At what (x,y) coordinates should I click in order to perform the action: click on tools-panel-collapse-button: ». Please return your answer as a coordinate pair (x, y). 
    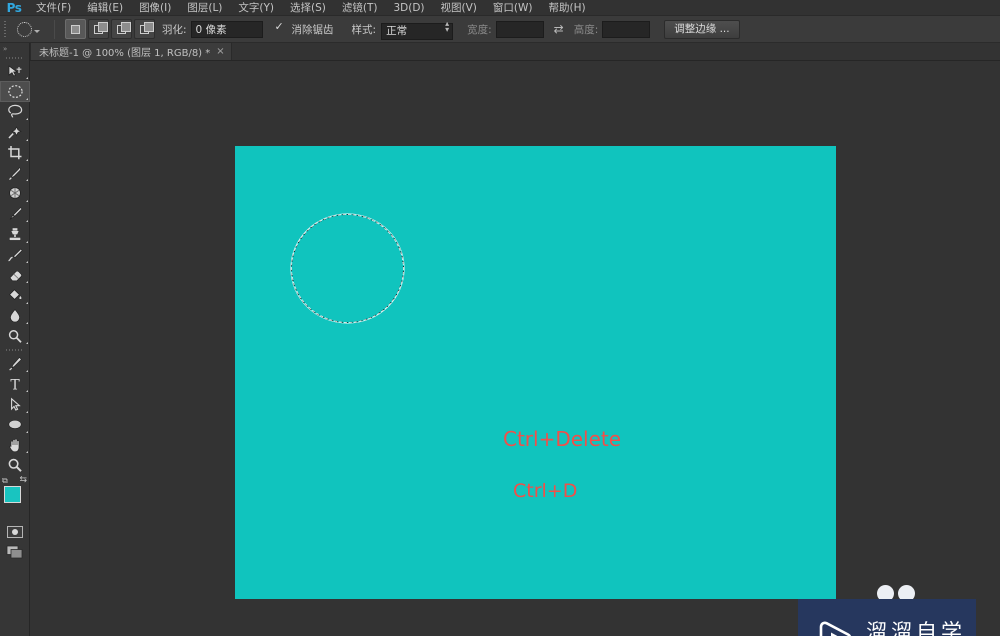
    Looking at the image, I should click on (14, 48).